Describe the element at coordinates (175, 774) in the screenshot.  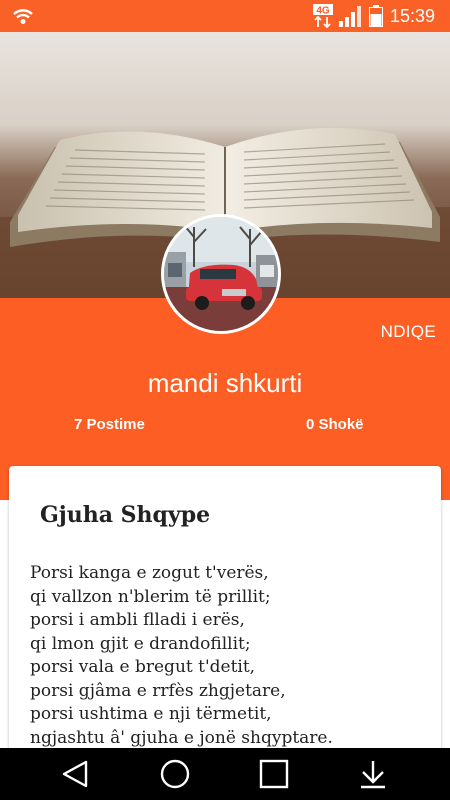
I see `home-icon` at that location.